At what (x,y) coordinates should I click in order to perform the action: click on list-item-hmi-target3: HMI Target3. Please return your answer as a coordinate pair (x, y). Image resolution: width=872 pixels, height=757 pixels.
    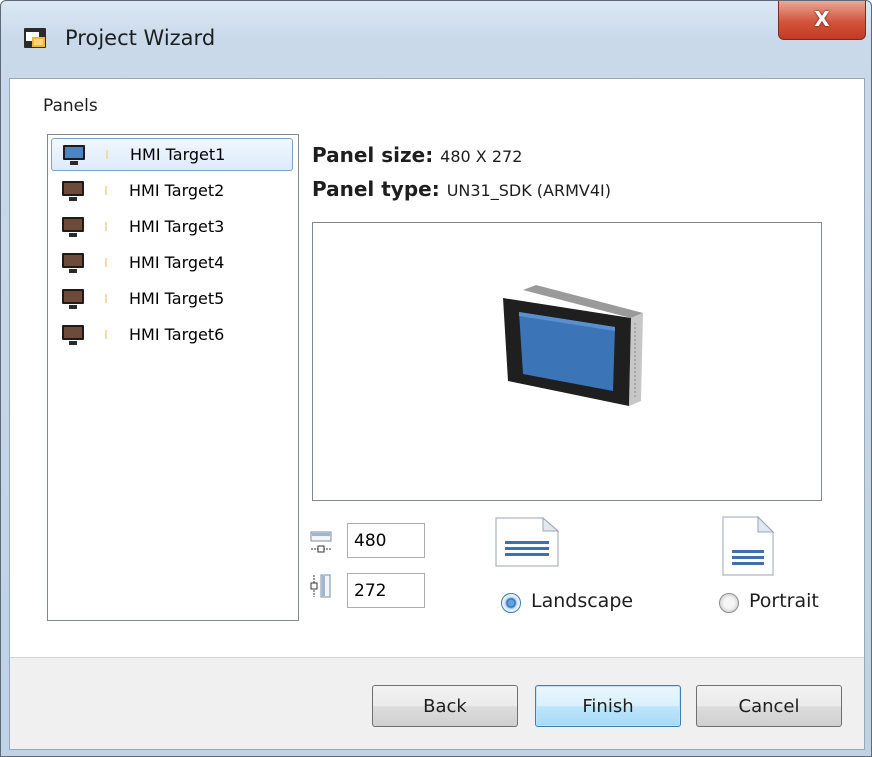
    Looking at the image, I should click on (171, 226).